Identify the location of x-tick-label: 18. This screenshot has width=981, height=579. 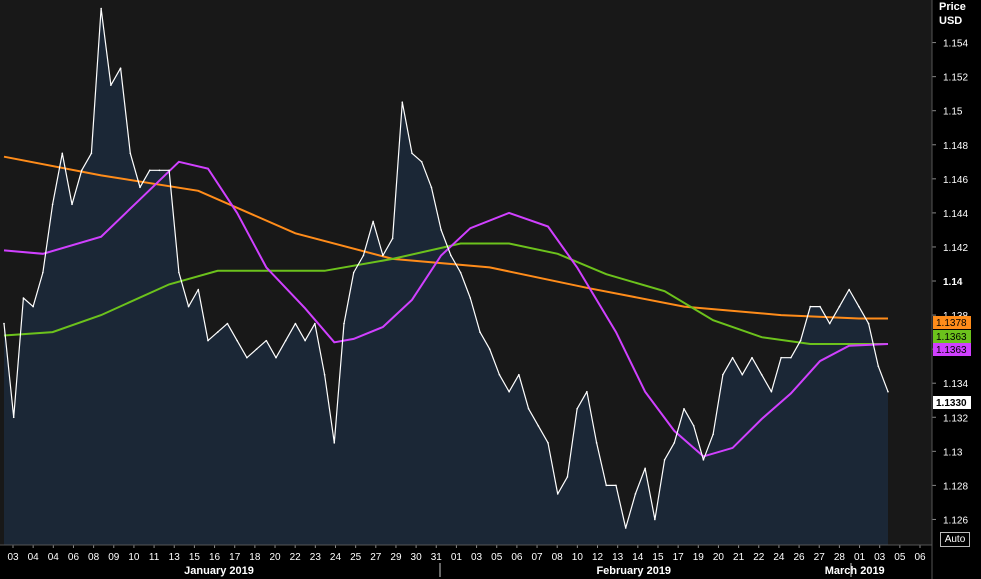
(255, 557).